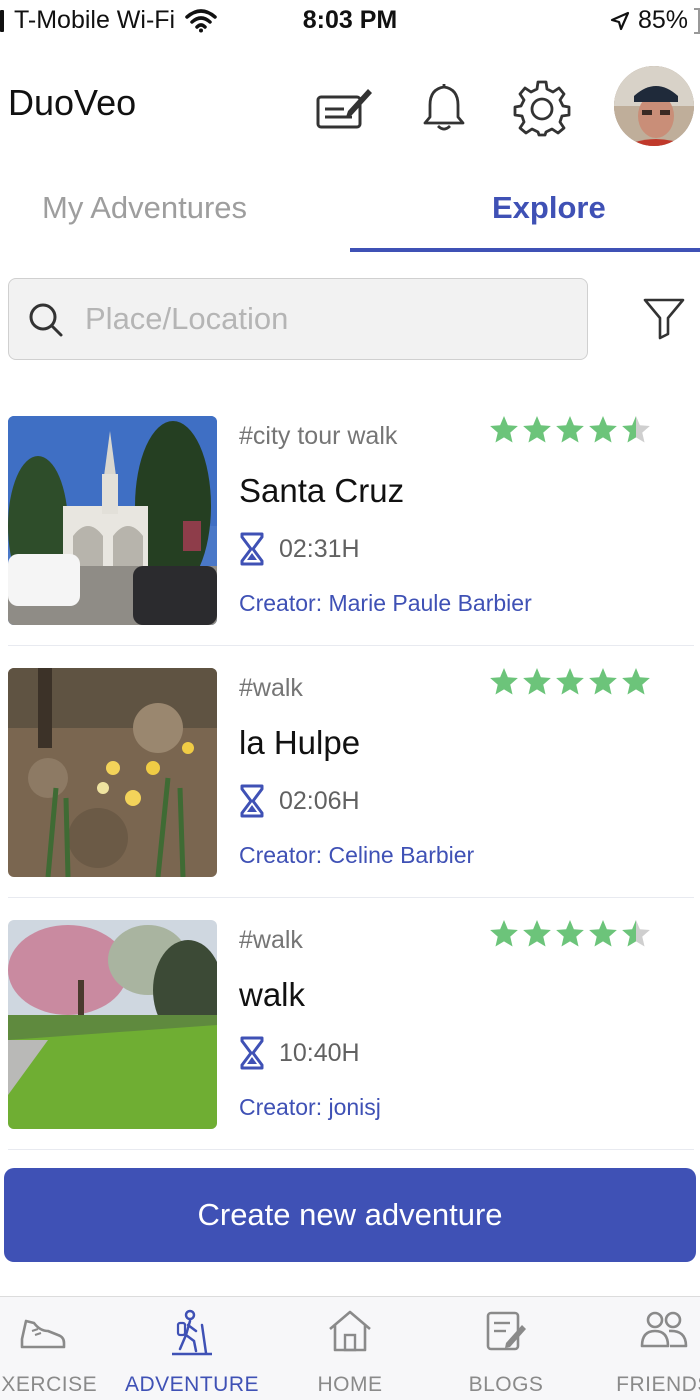  Describe the element at coordinates (319, 800) in the screenshot. I see `duration-value: 02:06H` at that location.